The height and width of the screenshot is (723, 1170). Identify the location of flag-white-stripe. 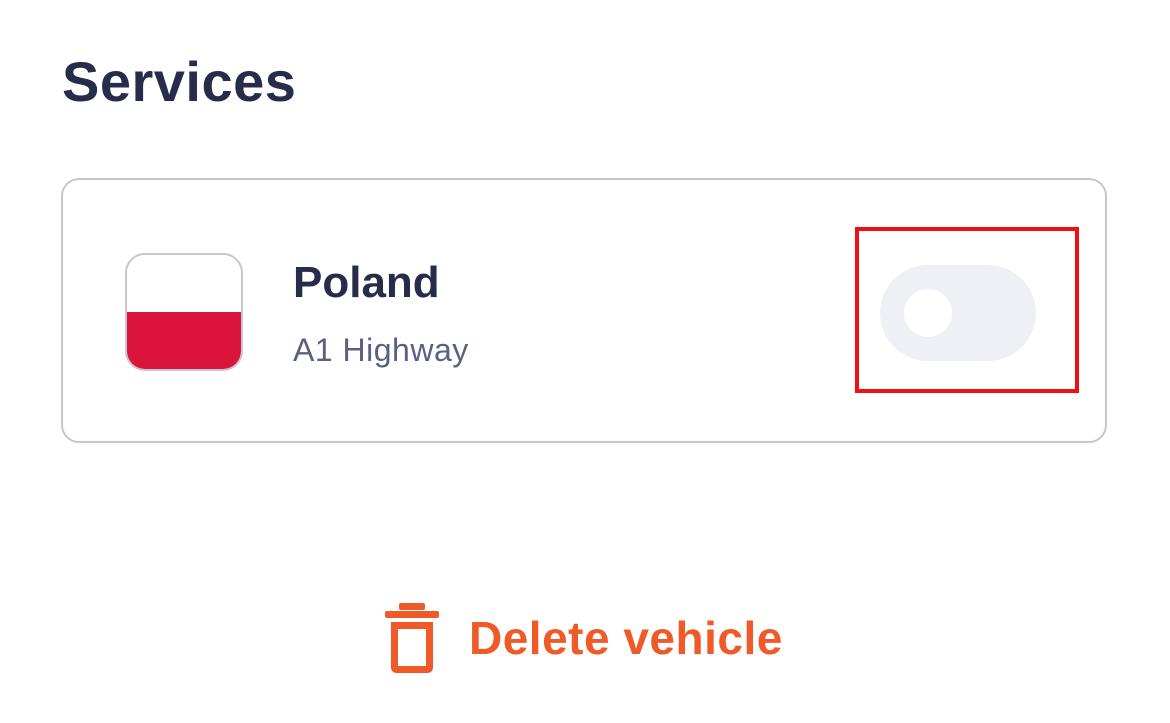
(184, 283).